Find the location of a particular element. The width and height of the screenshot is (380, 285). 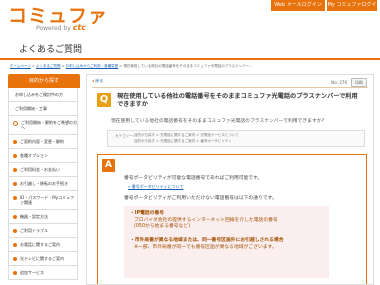

sidebar-item-tv: 光テレビに関するご案内 is located at coordinates (43, 259).